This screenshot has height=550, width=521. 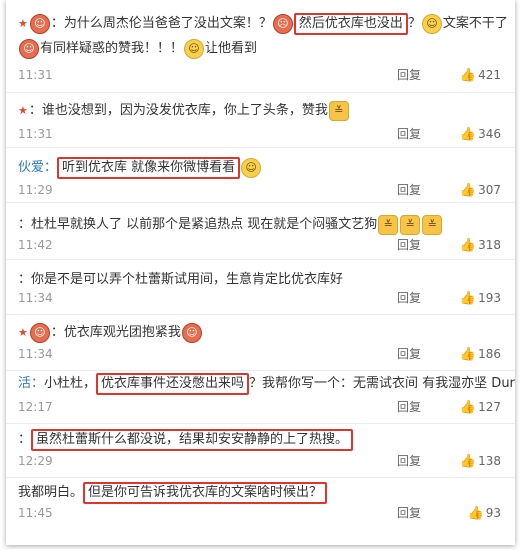 I want to click on highlighted-text: 听到优衣库 就像来你微博看看, so click(x=149, y=168).